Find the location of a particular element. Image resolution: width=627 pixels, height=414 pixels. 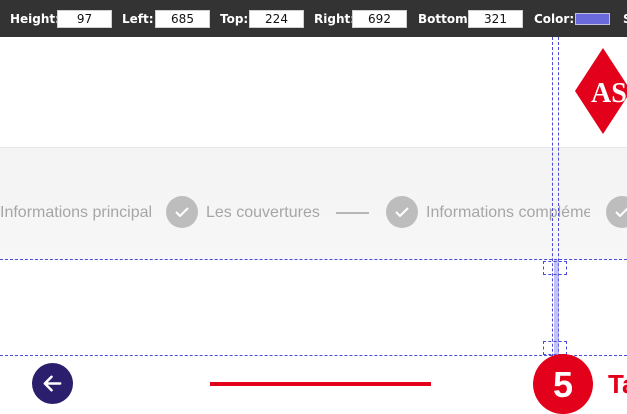

cut-label: S is located at coordinates (625, 19).